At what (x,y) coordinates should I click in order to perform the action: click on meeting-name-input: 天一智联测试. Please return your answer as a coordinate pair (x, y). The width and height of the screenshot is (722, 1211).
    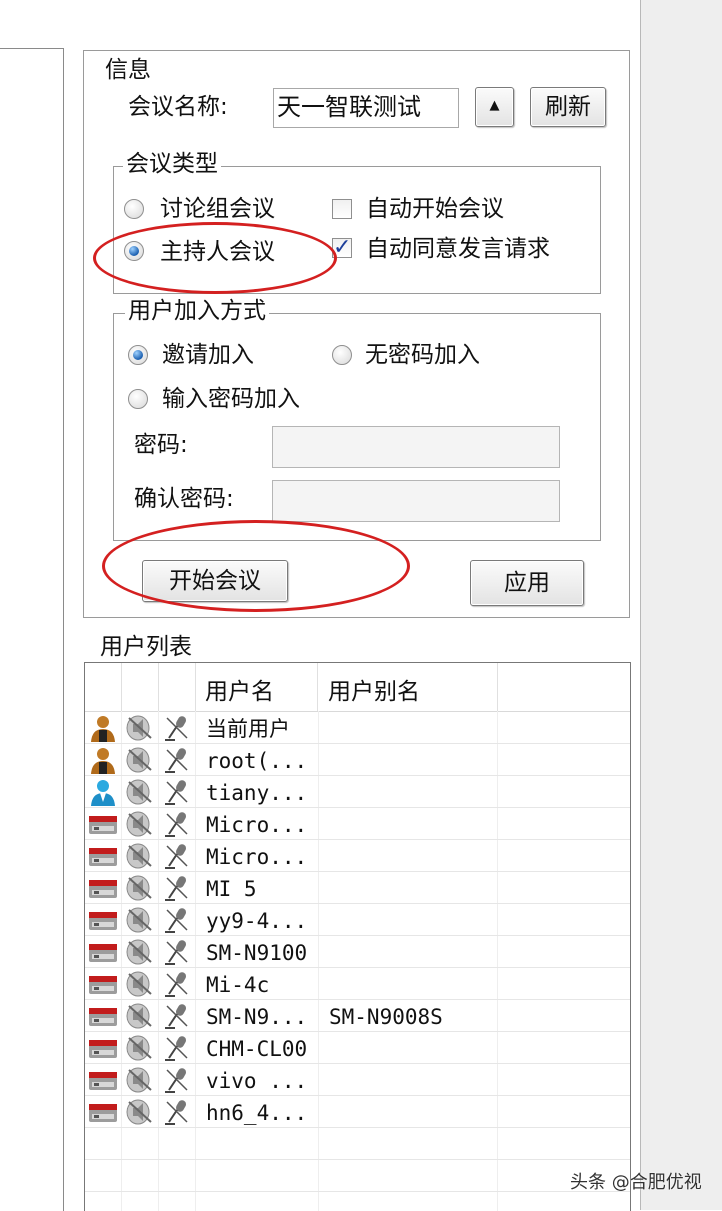
    Looking at the image, I should click on (366, 108).